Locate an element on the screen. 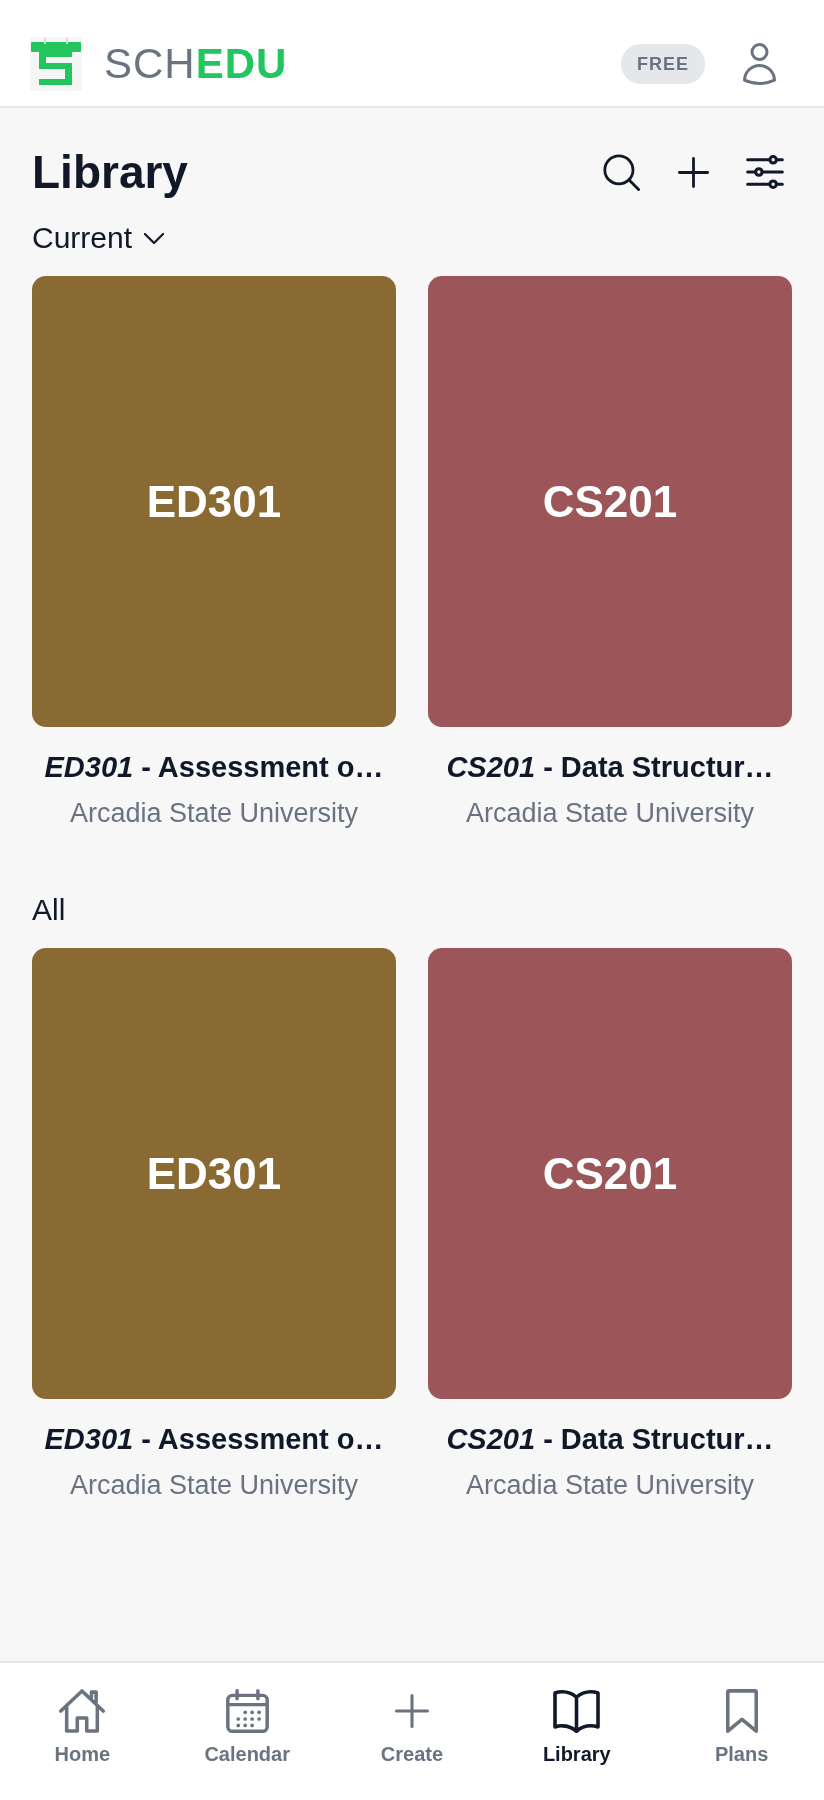 This screenshot has height=1800, width=824. page-title: Library is located at coordinates (110, 172).